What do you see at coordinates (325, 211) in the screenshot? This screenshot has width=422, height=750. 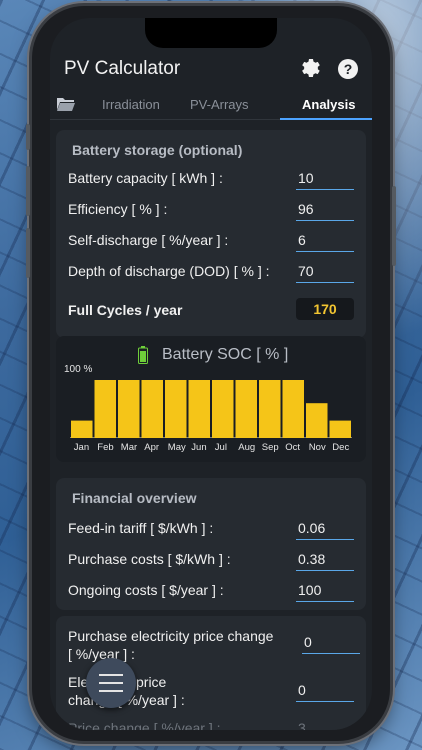 I see `efficiency-input: 96` at bounding box center [325, 211].